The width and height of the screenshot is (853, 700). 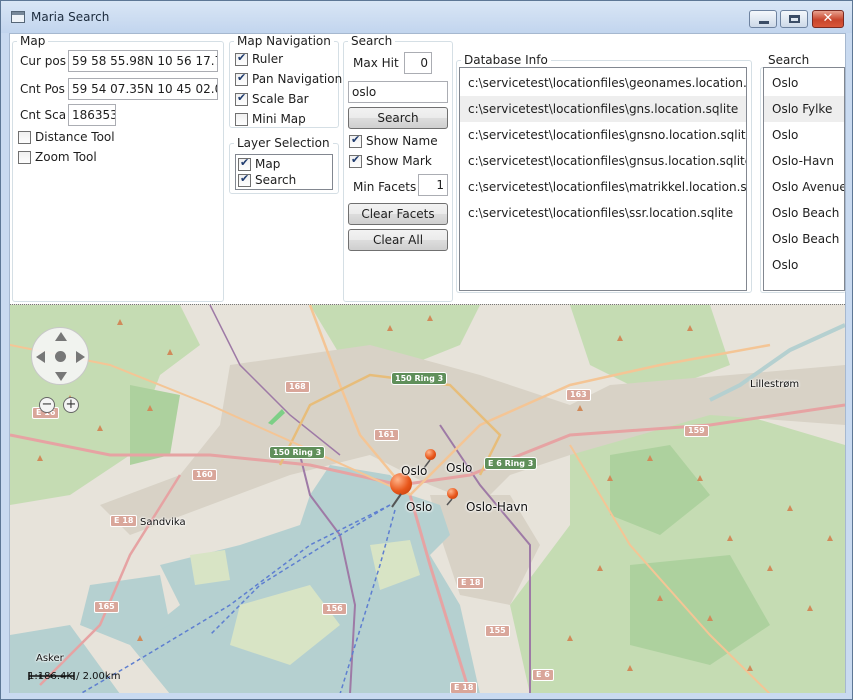 I want to click on show-name-label: Show Name, so click(x=402, y=141).